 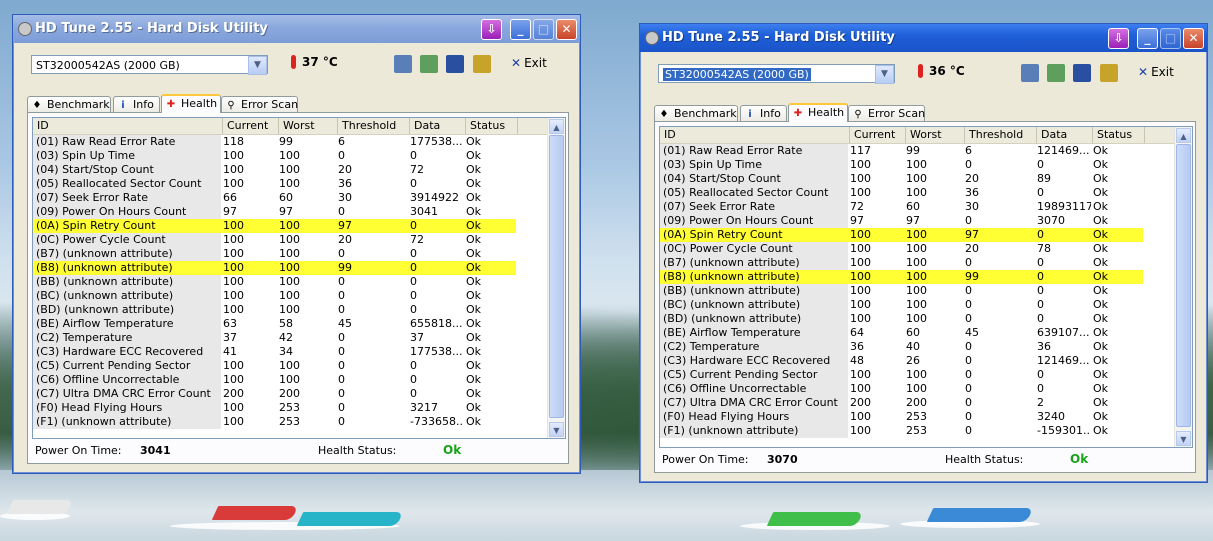 What do you see at coordinates (917, 207) in the screenshot?
I see `table-row: (07) Seek Error Rate 72 60 30 19893117 Ok` at bounding box center [917, 207].